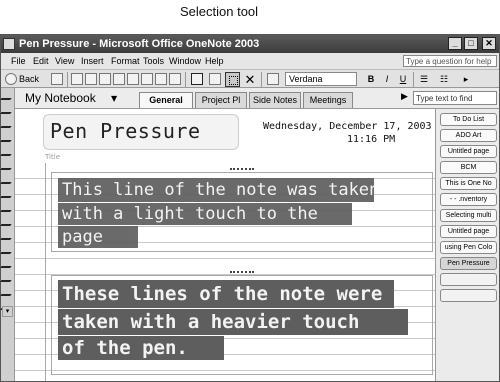 The height and width of the screenshot is (382, 500). What do you see at coordinates (221, 100) in the screenshot?
I see `tab-project-pl: Project Pl` at bounding box center [221, 100].